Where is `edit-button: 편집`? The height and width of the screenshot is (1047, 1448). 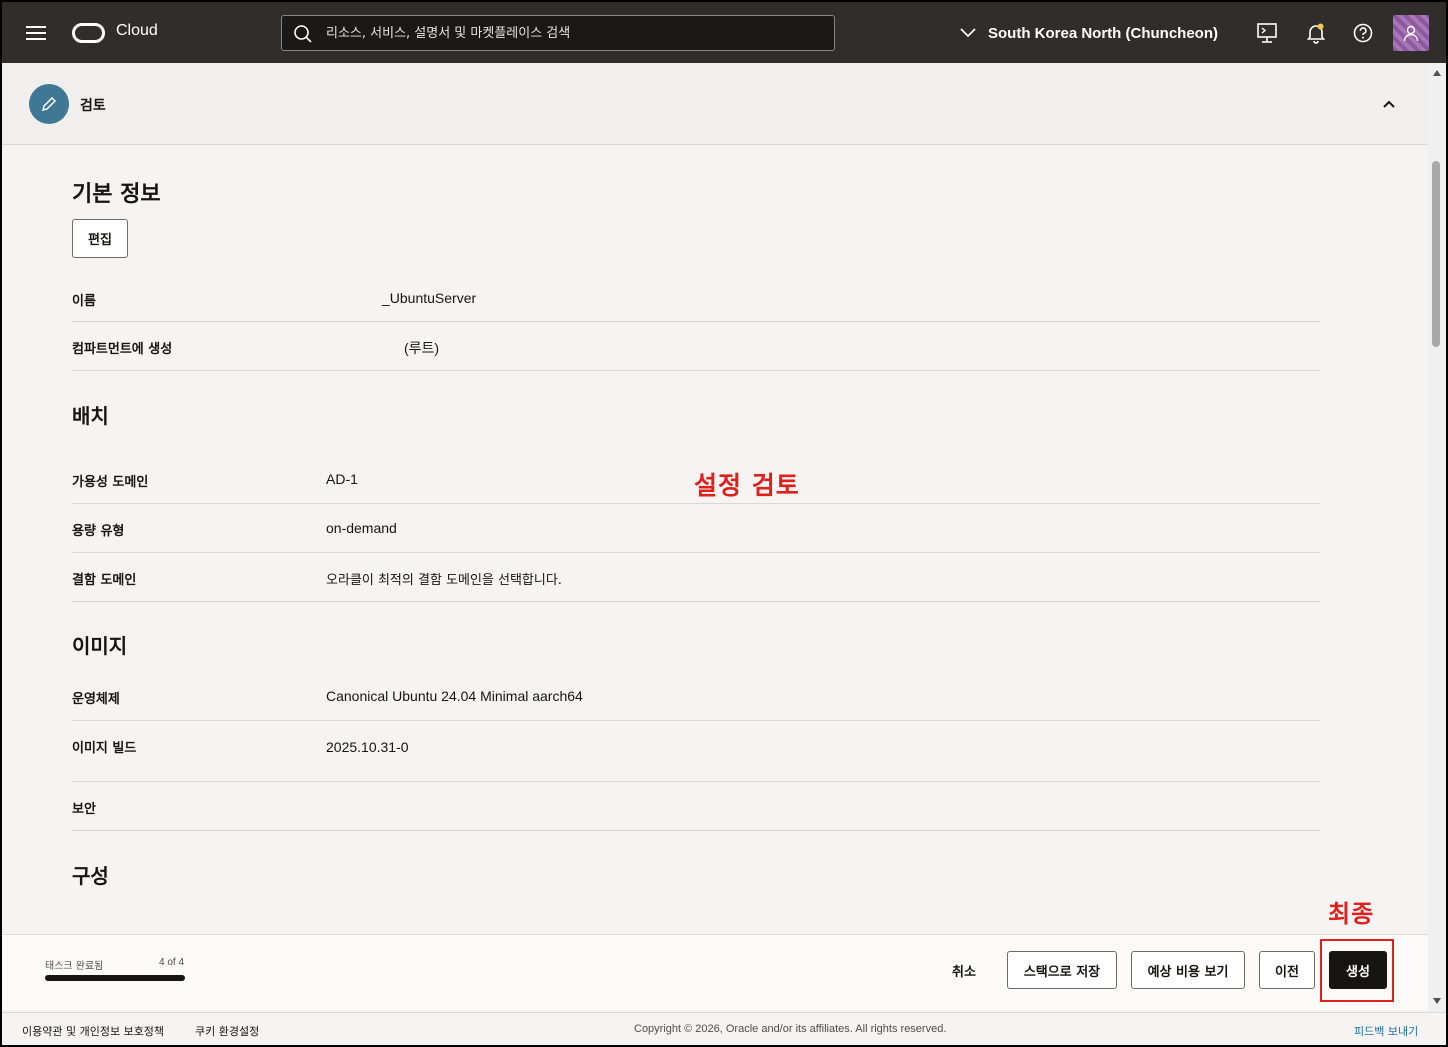
edit-button: 편집 is located at coordinates (100, 238).